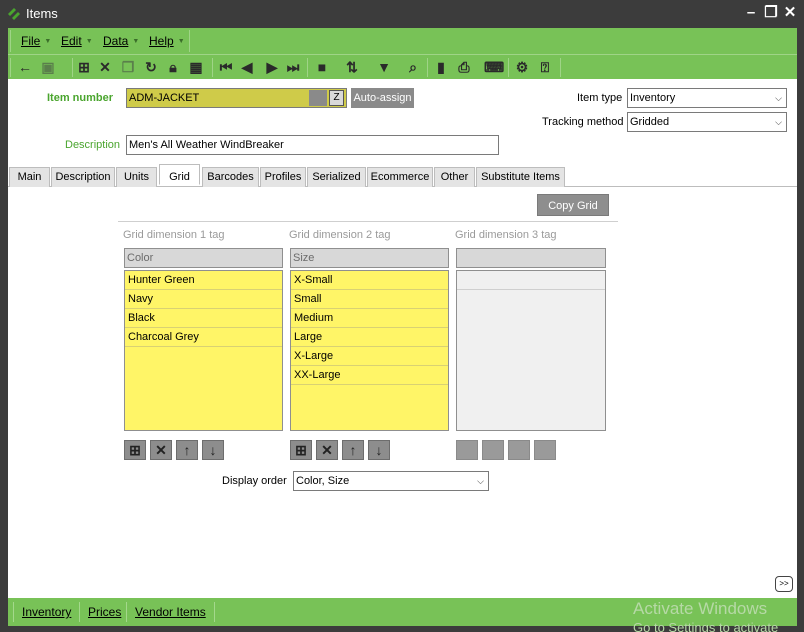 The height and width of the screenshot is (632, 804). I want to click on tab-barcodes: Barcodes, so click(230, 177).